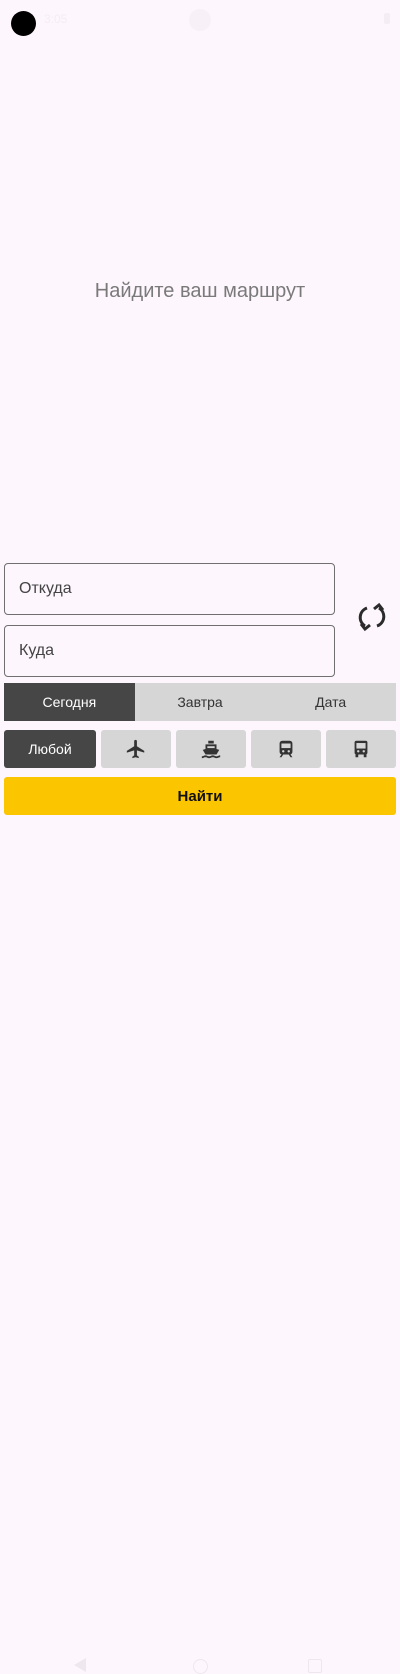 The height and width of the screenshot is (1674, 400). What do you see at coordinates (69, 702) in the screenshot?
I see `tab-today: Сегодня` at bounding box center [69, 702].